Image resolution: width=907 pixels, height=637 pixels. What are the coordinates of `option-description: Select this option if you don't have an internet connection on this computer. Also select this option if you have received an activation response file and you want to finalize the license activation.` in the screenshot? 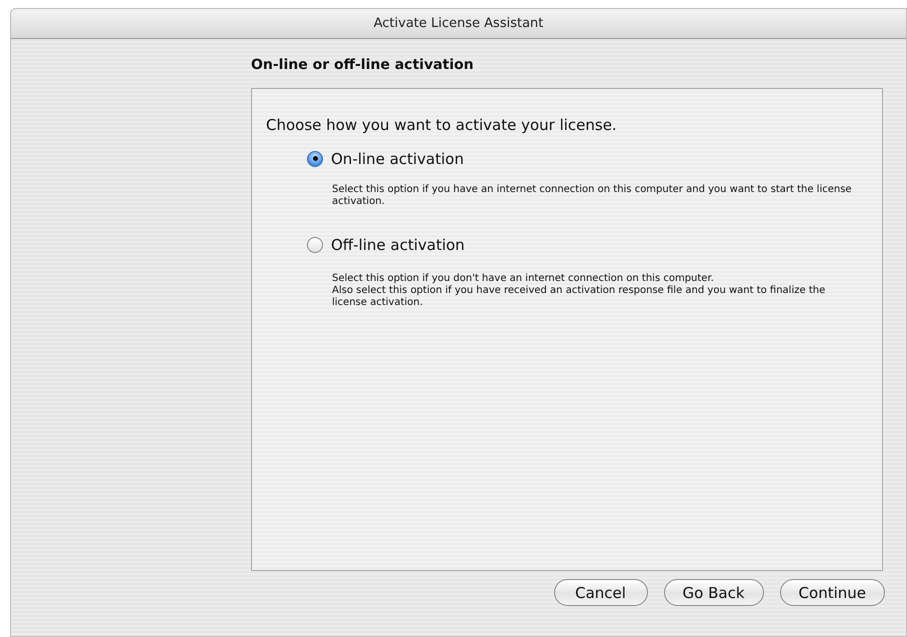 It's located at (579, 290).